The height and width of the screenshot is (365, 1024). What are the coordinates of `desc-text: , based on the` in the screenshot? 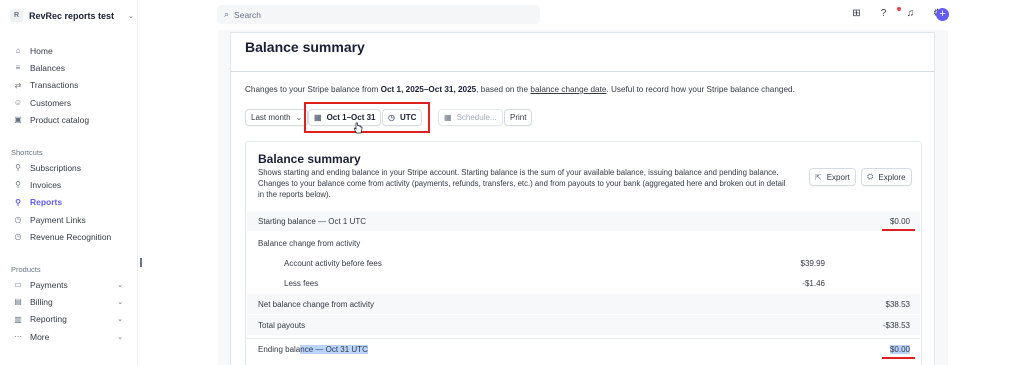 It's located at (503, 89).